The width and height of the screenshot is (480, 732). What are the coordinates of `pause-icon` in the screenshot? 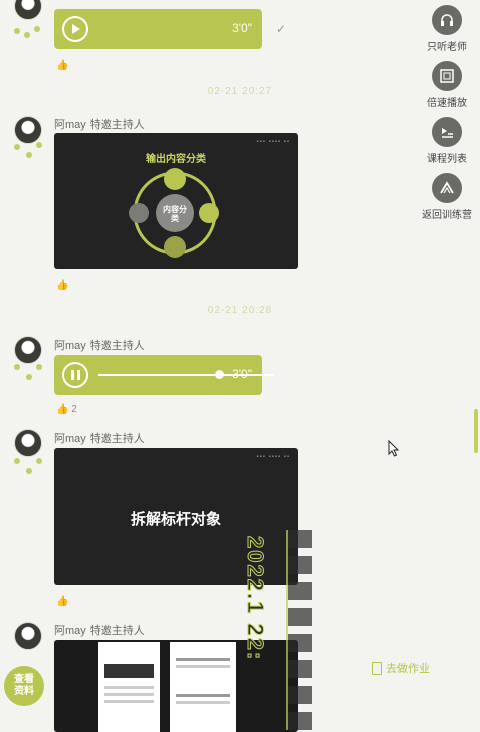 It's located at (75, 375).